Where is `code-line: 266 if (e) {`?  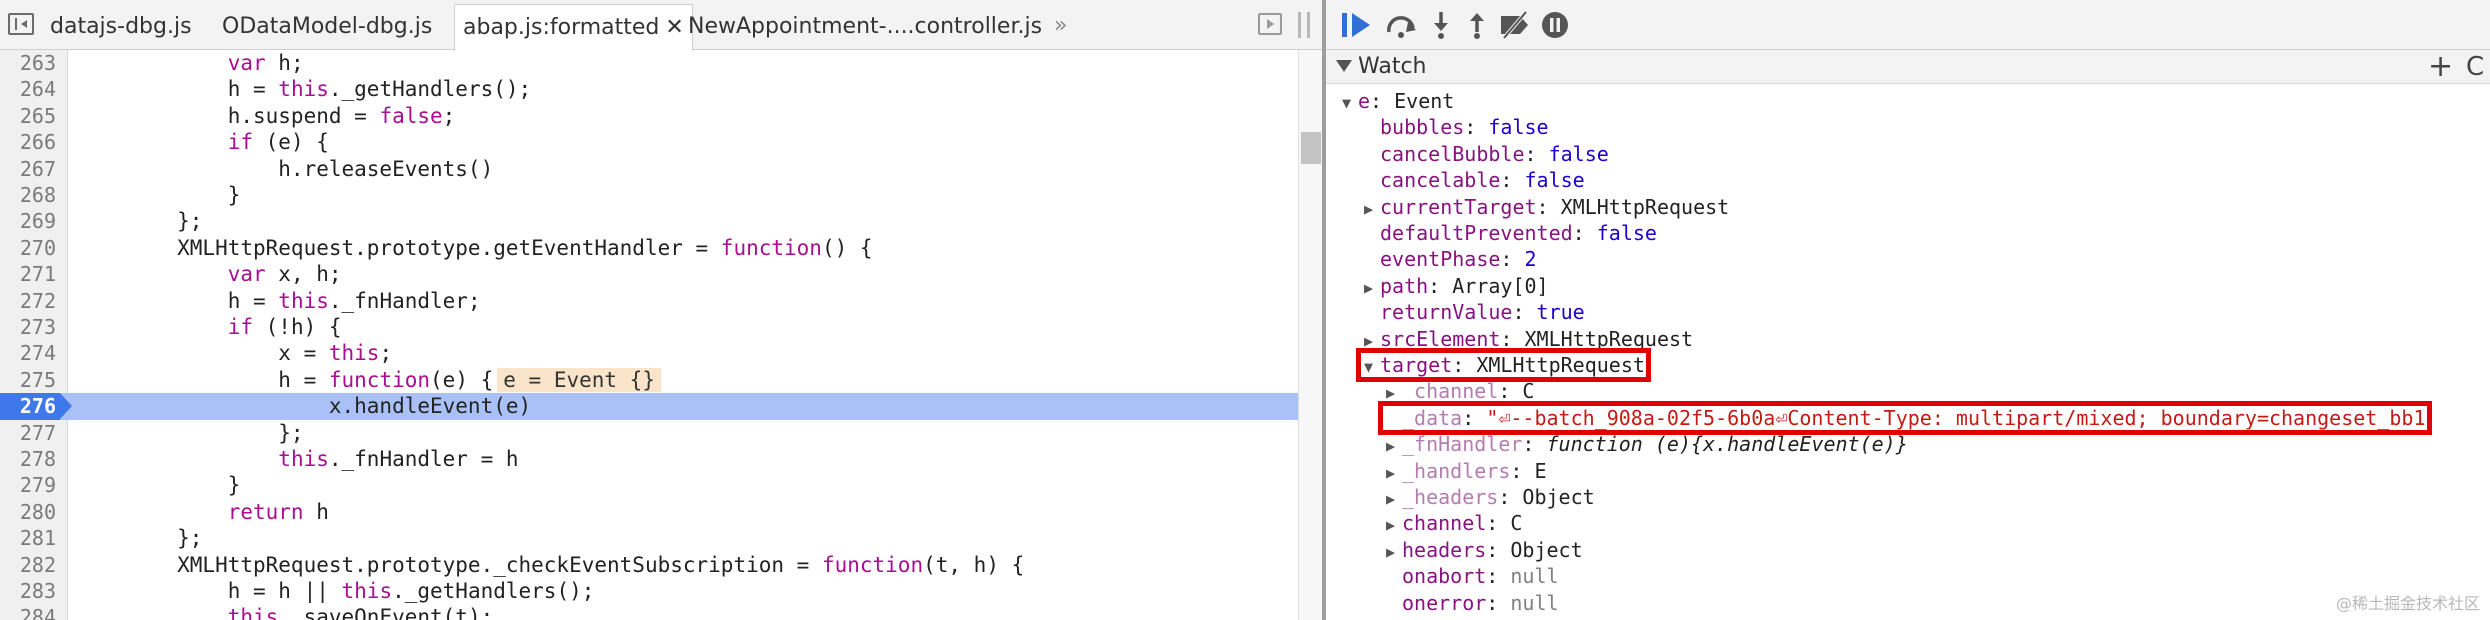
code-line: 266 if (e) { is located at coordinates (649, 142).